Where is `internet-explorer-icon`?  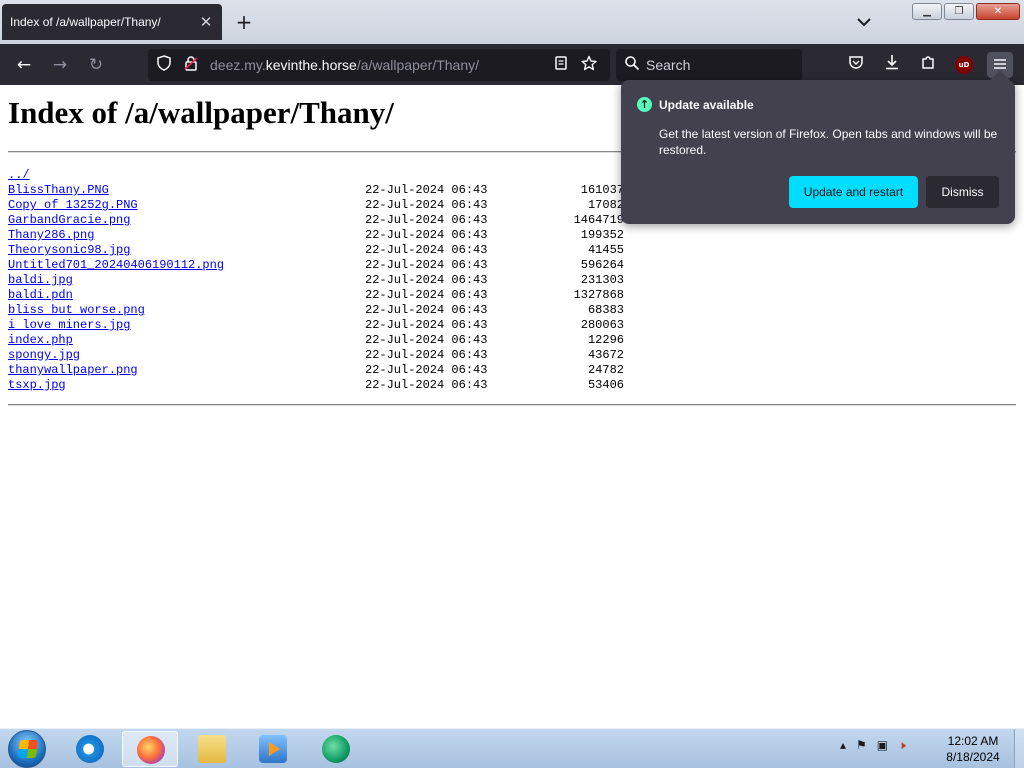
internet-explorer-icon is located at coordinates (90, 749).